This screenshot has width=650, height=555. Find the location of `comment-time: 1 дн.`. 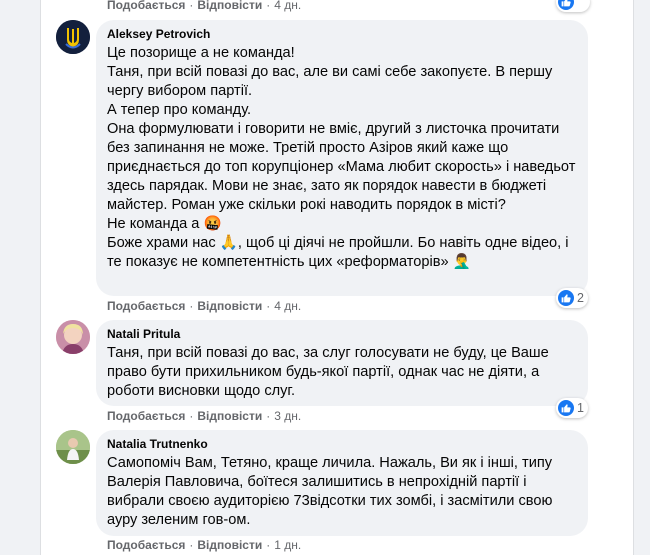

comment-time: 1 дн. is located at coordinates (287, 545).